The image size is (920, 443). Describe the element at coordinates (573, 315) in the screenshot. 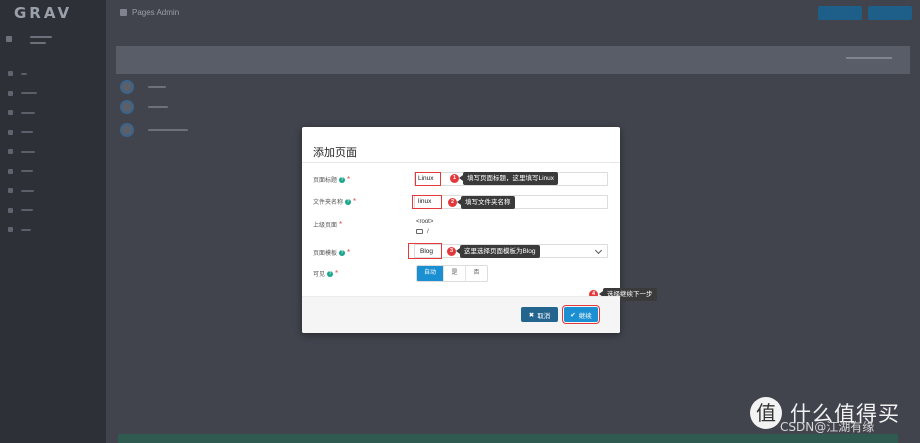

I see `check-icon: ✔` at that location.